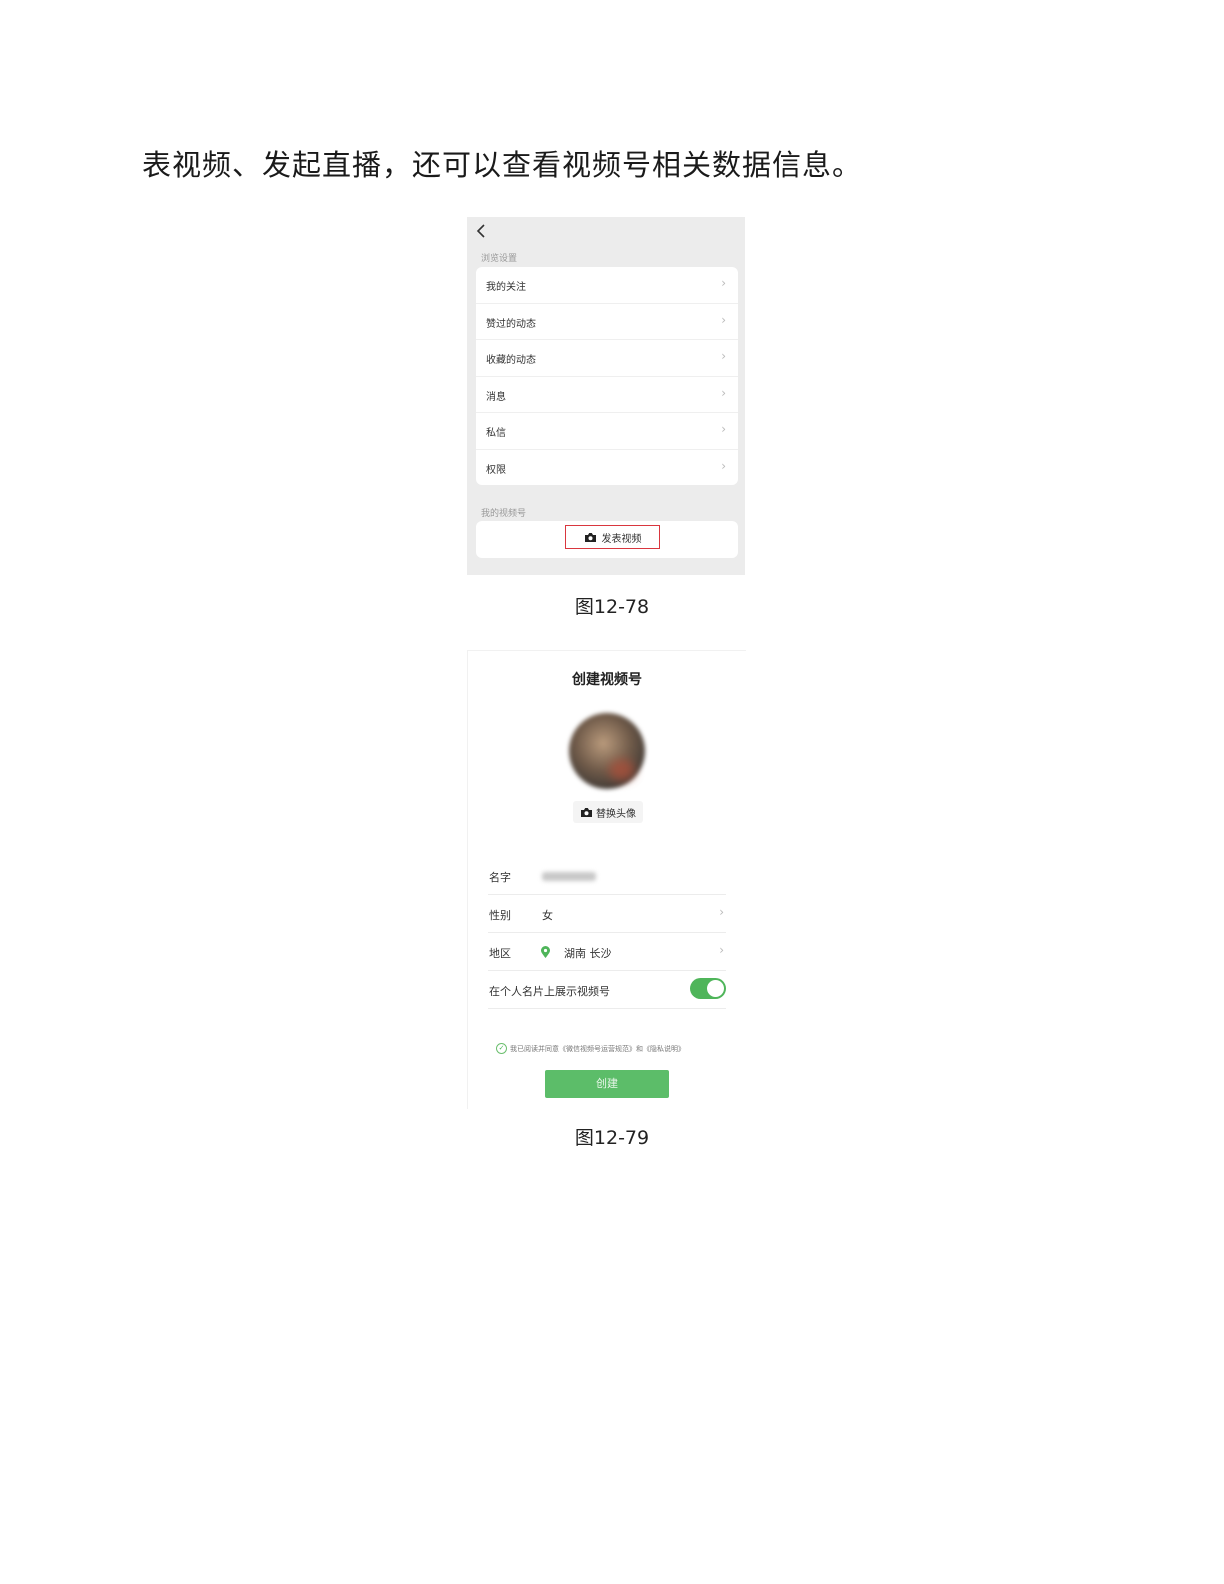 This screenshot has width=1224, height=1584. Describe the element at coordinates (607, 751) in the screenshot. I see `avatar` at that location.